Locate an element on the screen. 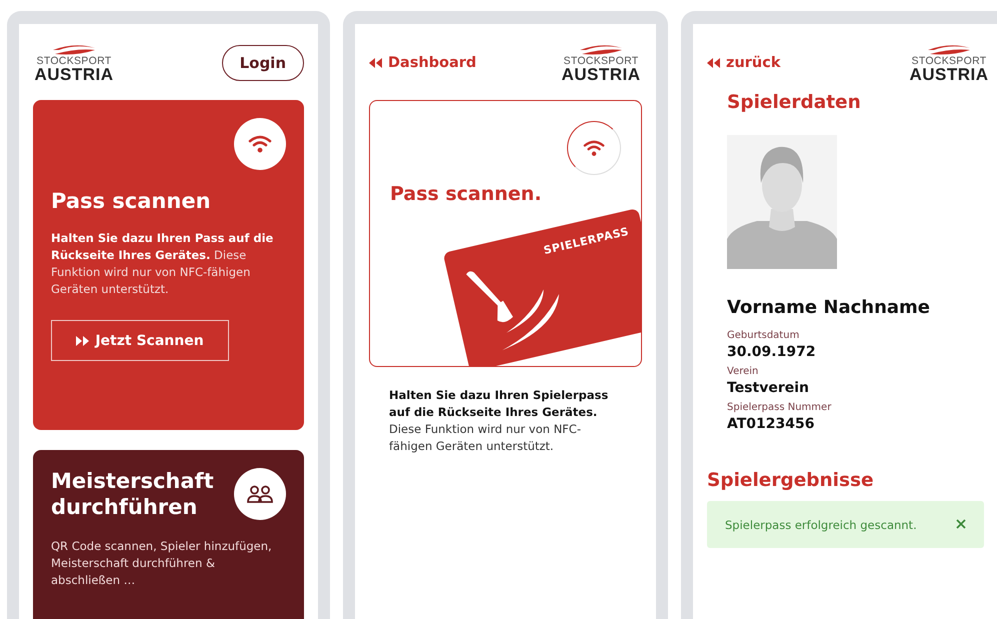  field-value: AT0123456 is located at coordinates (771, 424).